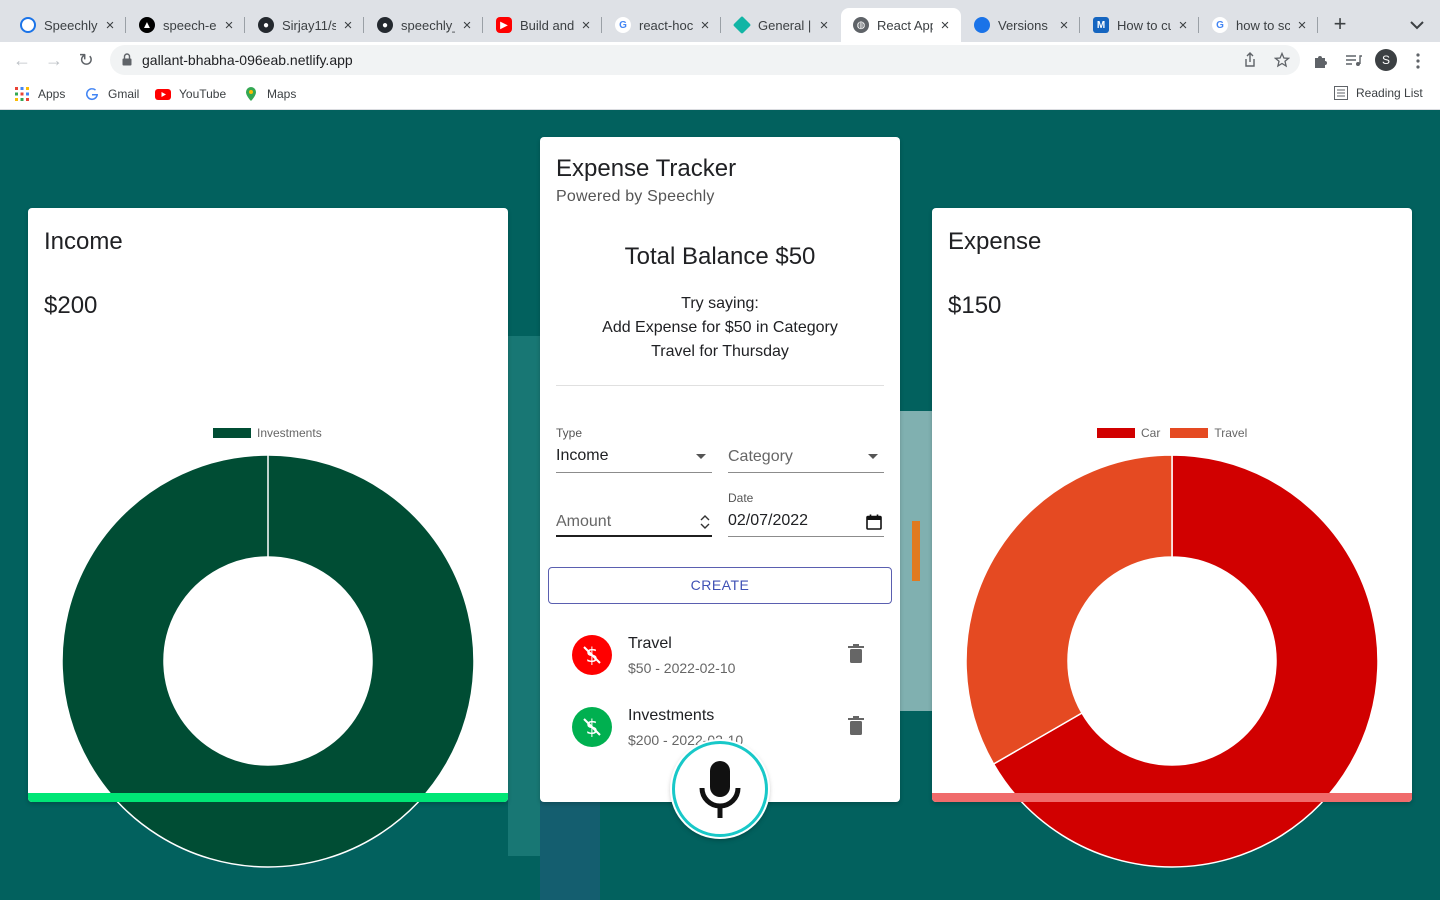  I want to click on reading-list-icon, so click(1341, 93).